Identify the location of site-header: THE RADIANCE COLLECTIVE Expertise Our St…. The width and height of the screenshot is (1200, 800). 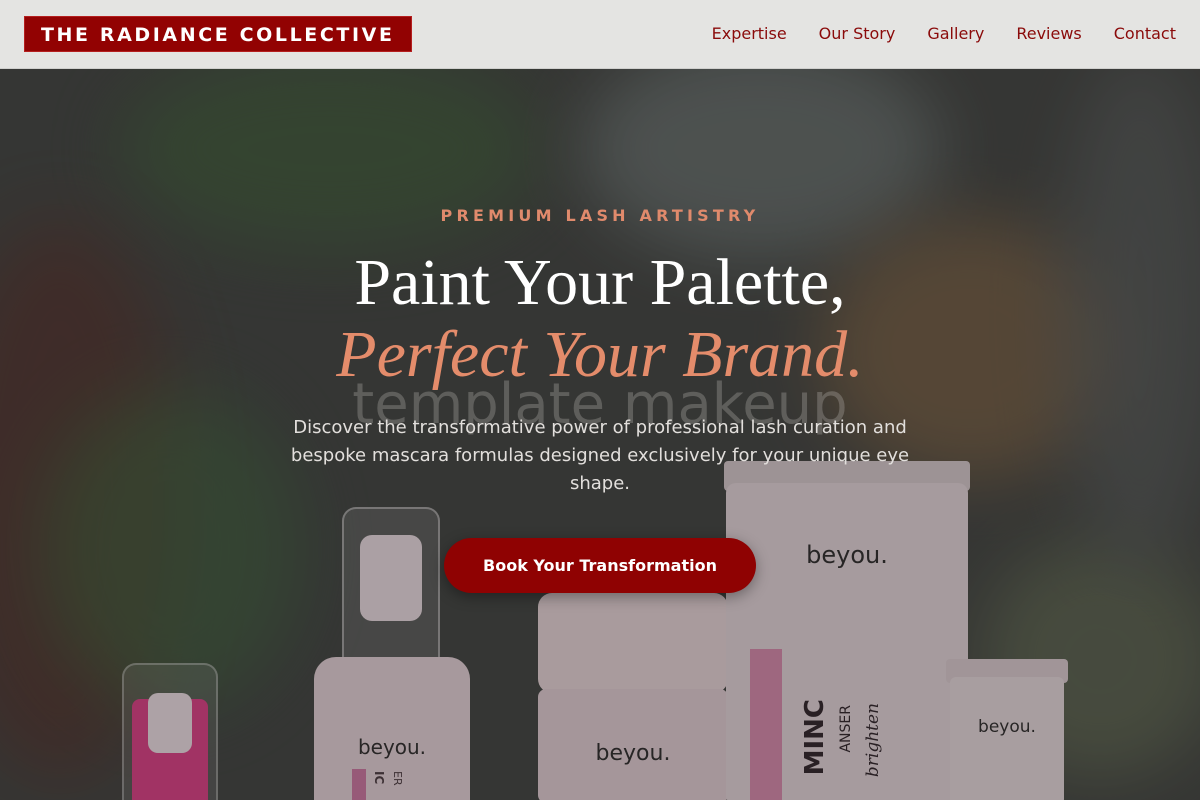
(600, 34).